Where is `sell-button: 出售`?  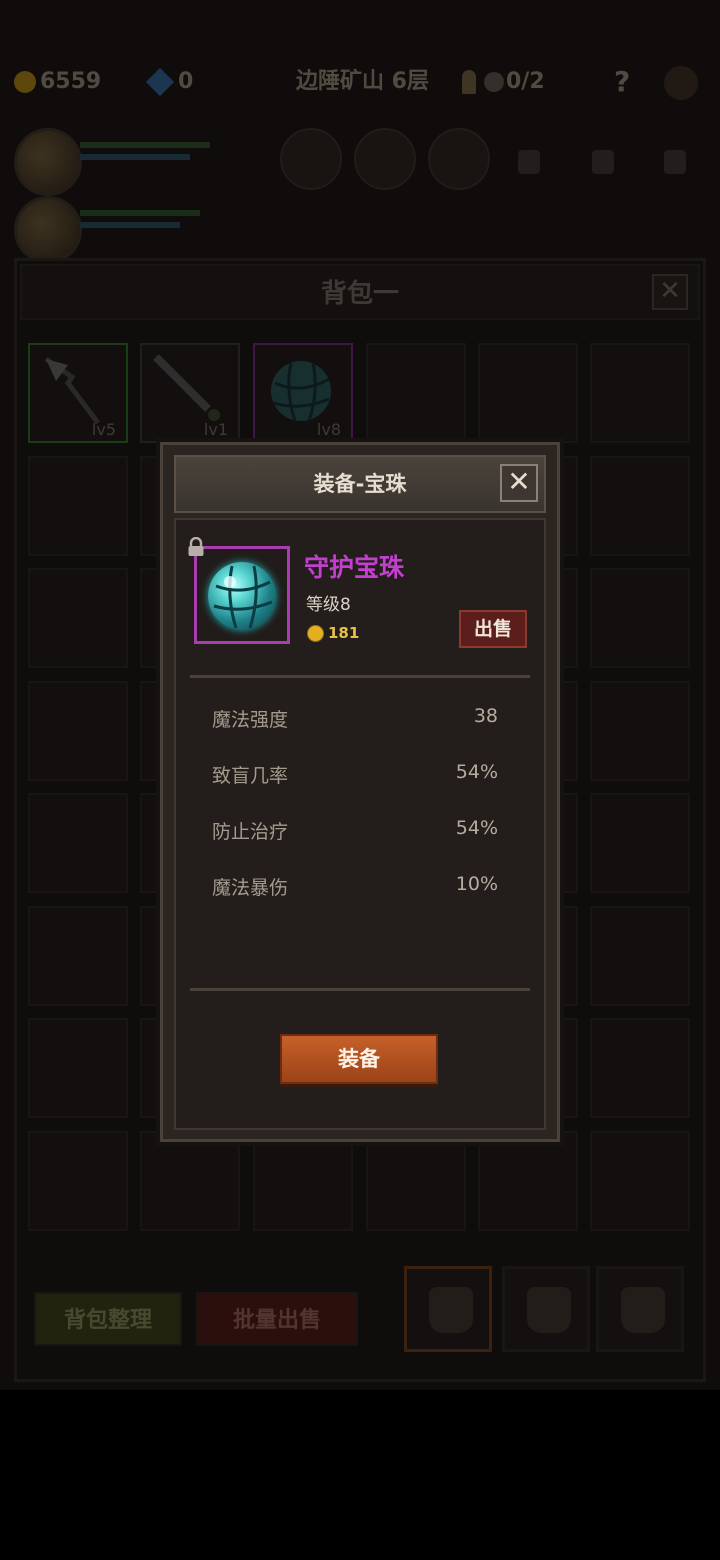 sell-button: 出售 is located at coordinates (493, 629).